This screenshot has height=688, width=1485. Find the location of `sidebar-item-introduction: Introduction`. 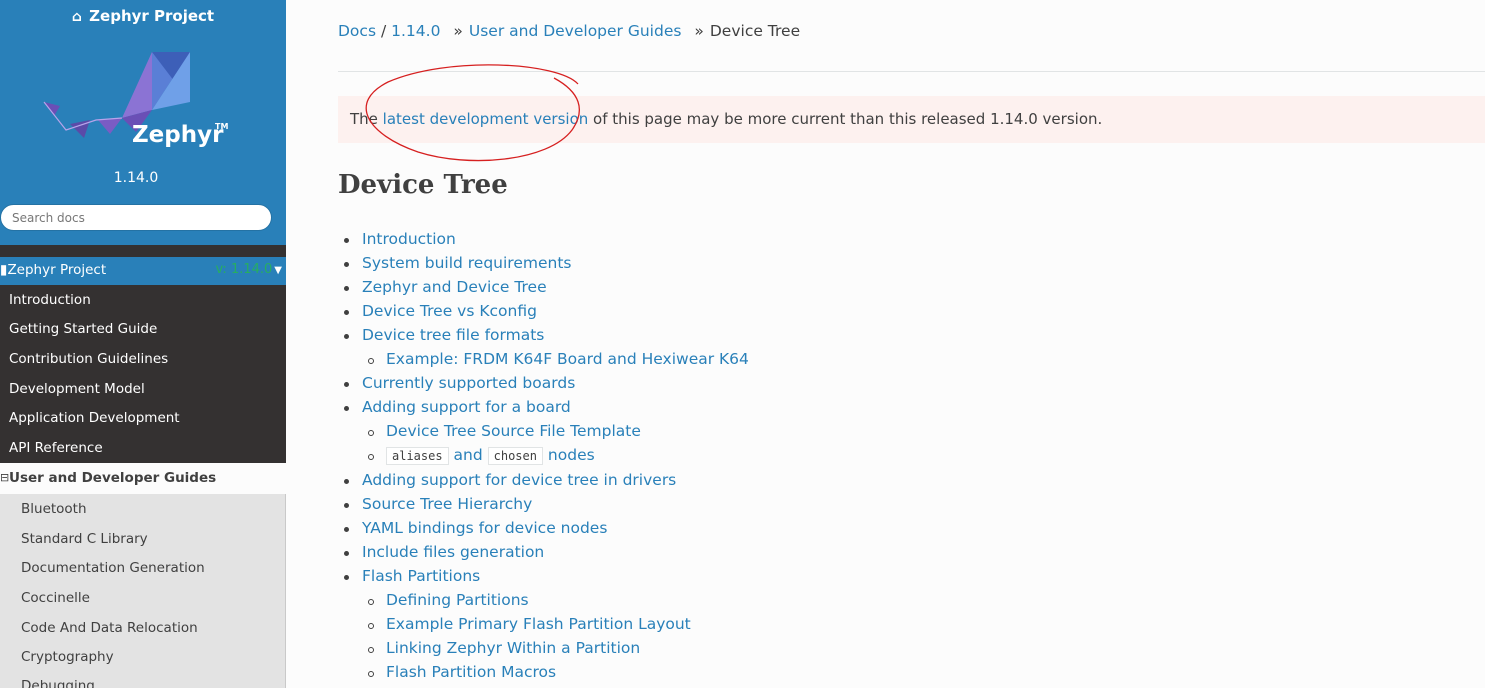

sidebar-item-introduction: Introduction is located at coordinates (50, 300).